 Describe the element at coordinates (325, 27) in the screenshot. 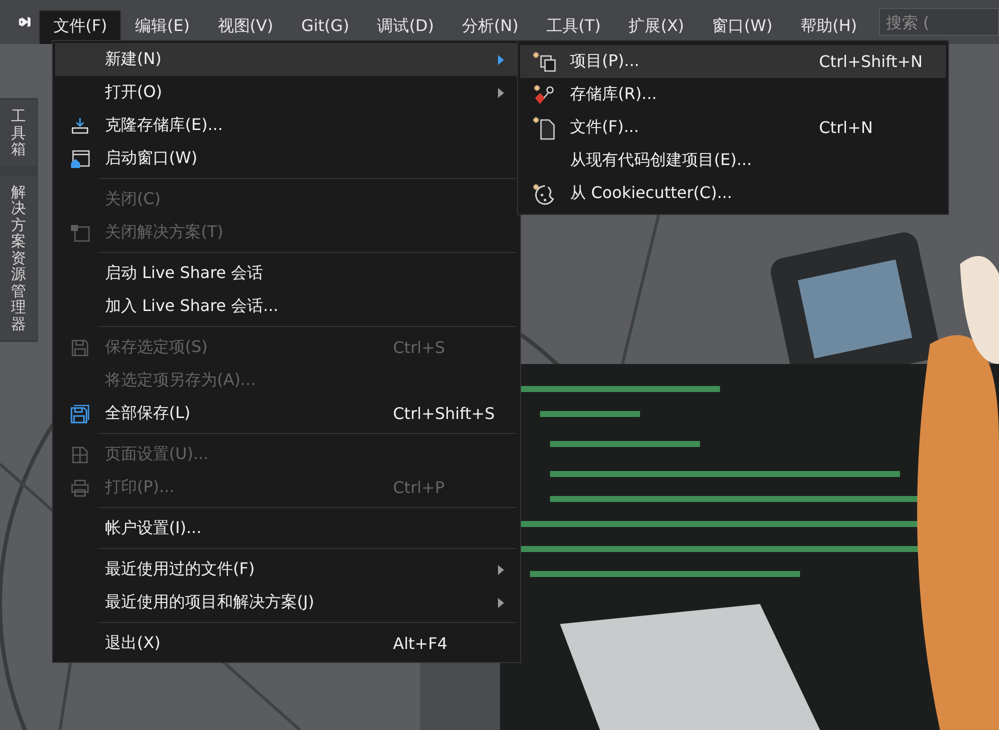

I see `menu-bar-item: Git(G)` at that location.